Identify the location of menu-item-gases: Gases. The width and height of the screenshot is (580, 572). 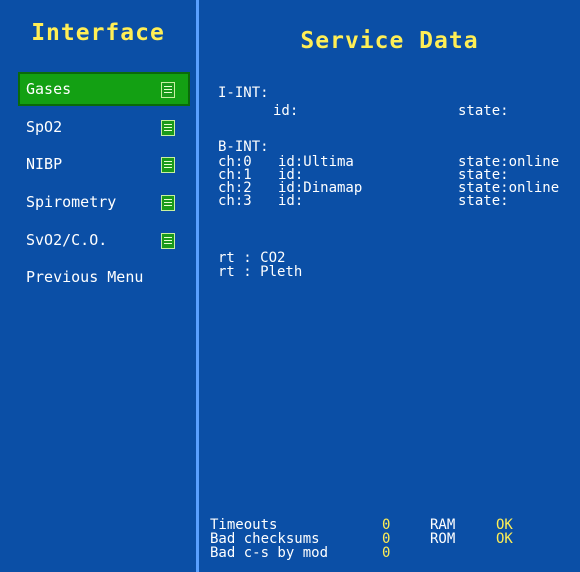
(104, 89).